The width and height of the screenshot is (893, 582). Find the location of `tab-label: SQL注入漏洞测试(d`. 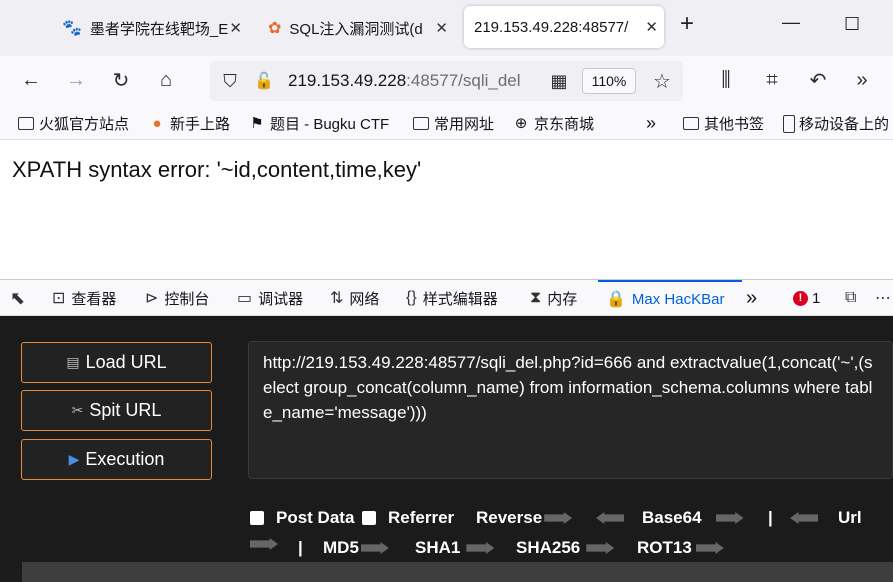

tab-label: SQL注入漏洞测试(d is located at coordinates (356, 29).